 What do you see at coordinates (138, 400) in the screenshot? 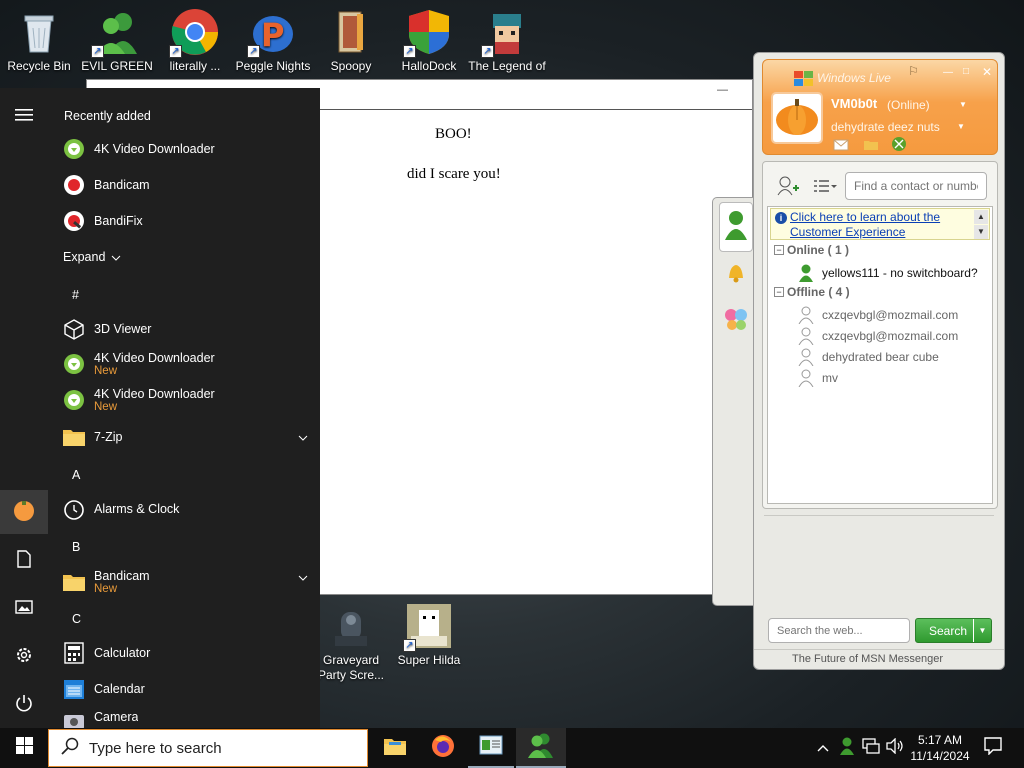
I see `app-4k-video-downloader-2: 4K Video Downloader New` at bounding box center [138, 400].